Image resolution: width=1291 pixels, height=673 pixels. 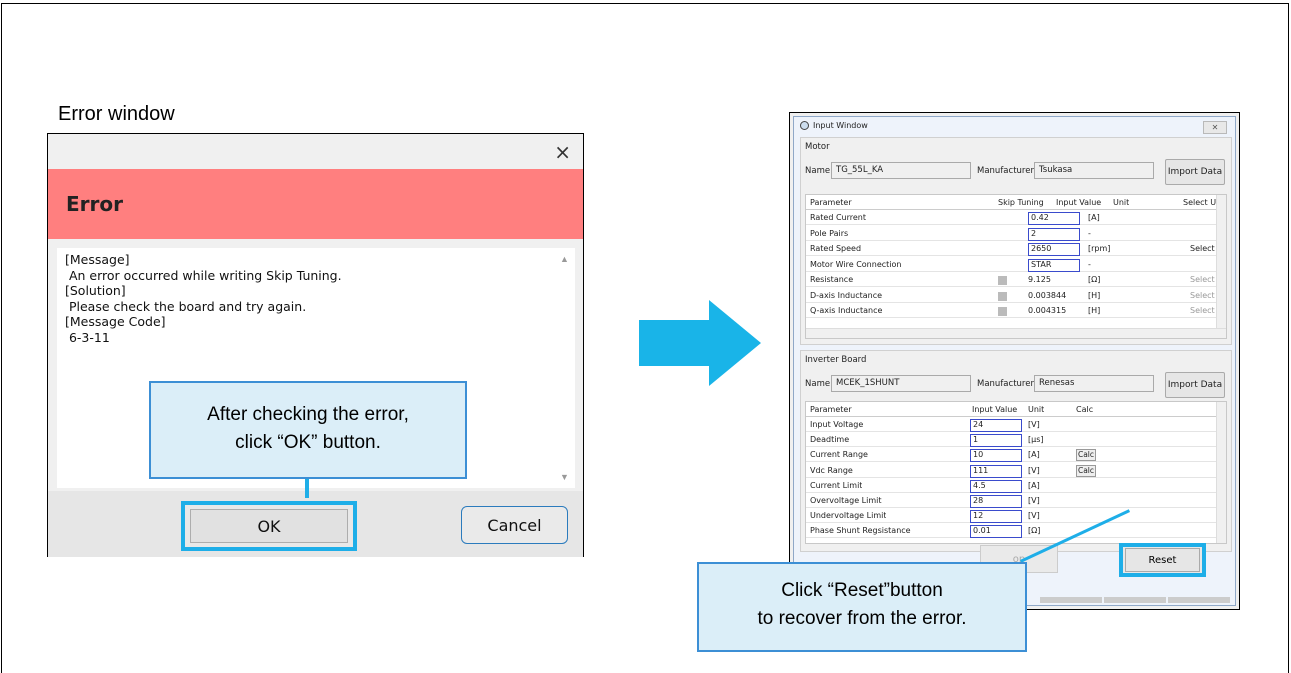 I want to click on callout-connector, so click(x=307, y=488).